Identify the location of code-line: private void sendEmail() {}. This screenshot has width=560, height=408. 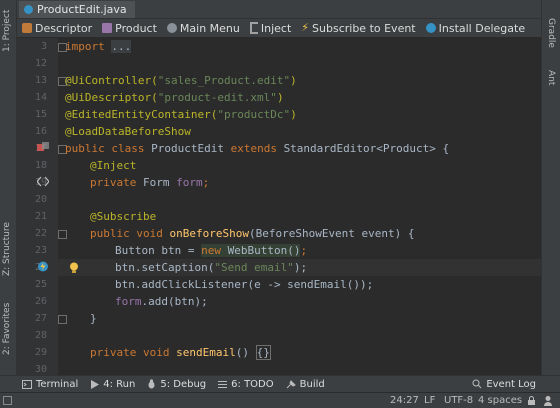
(180, 352).